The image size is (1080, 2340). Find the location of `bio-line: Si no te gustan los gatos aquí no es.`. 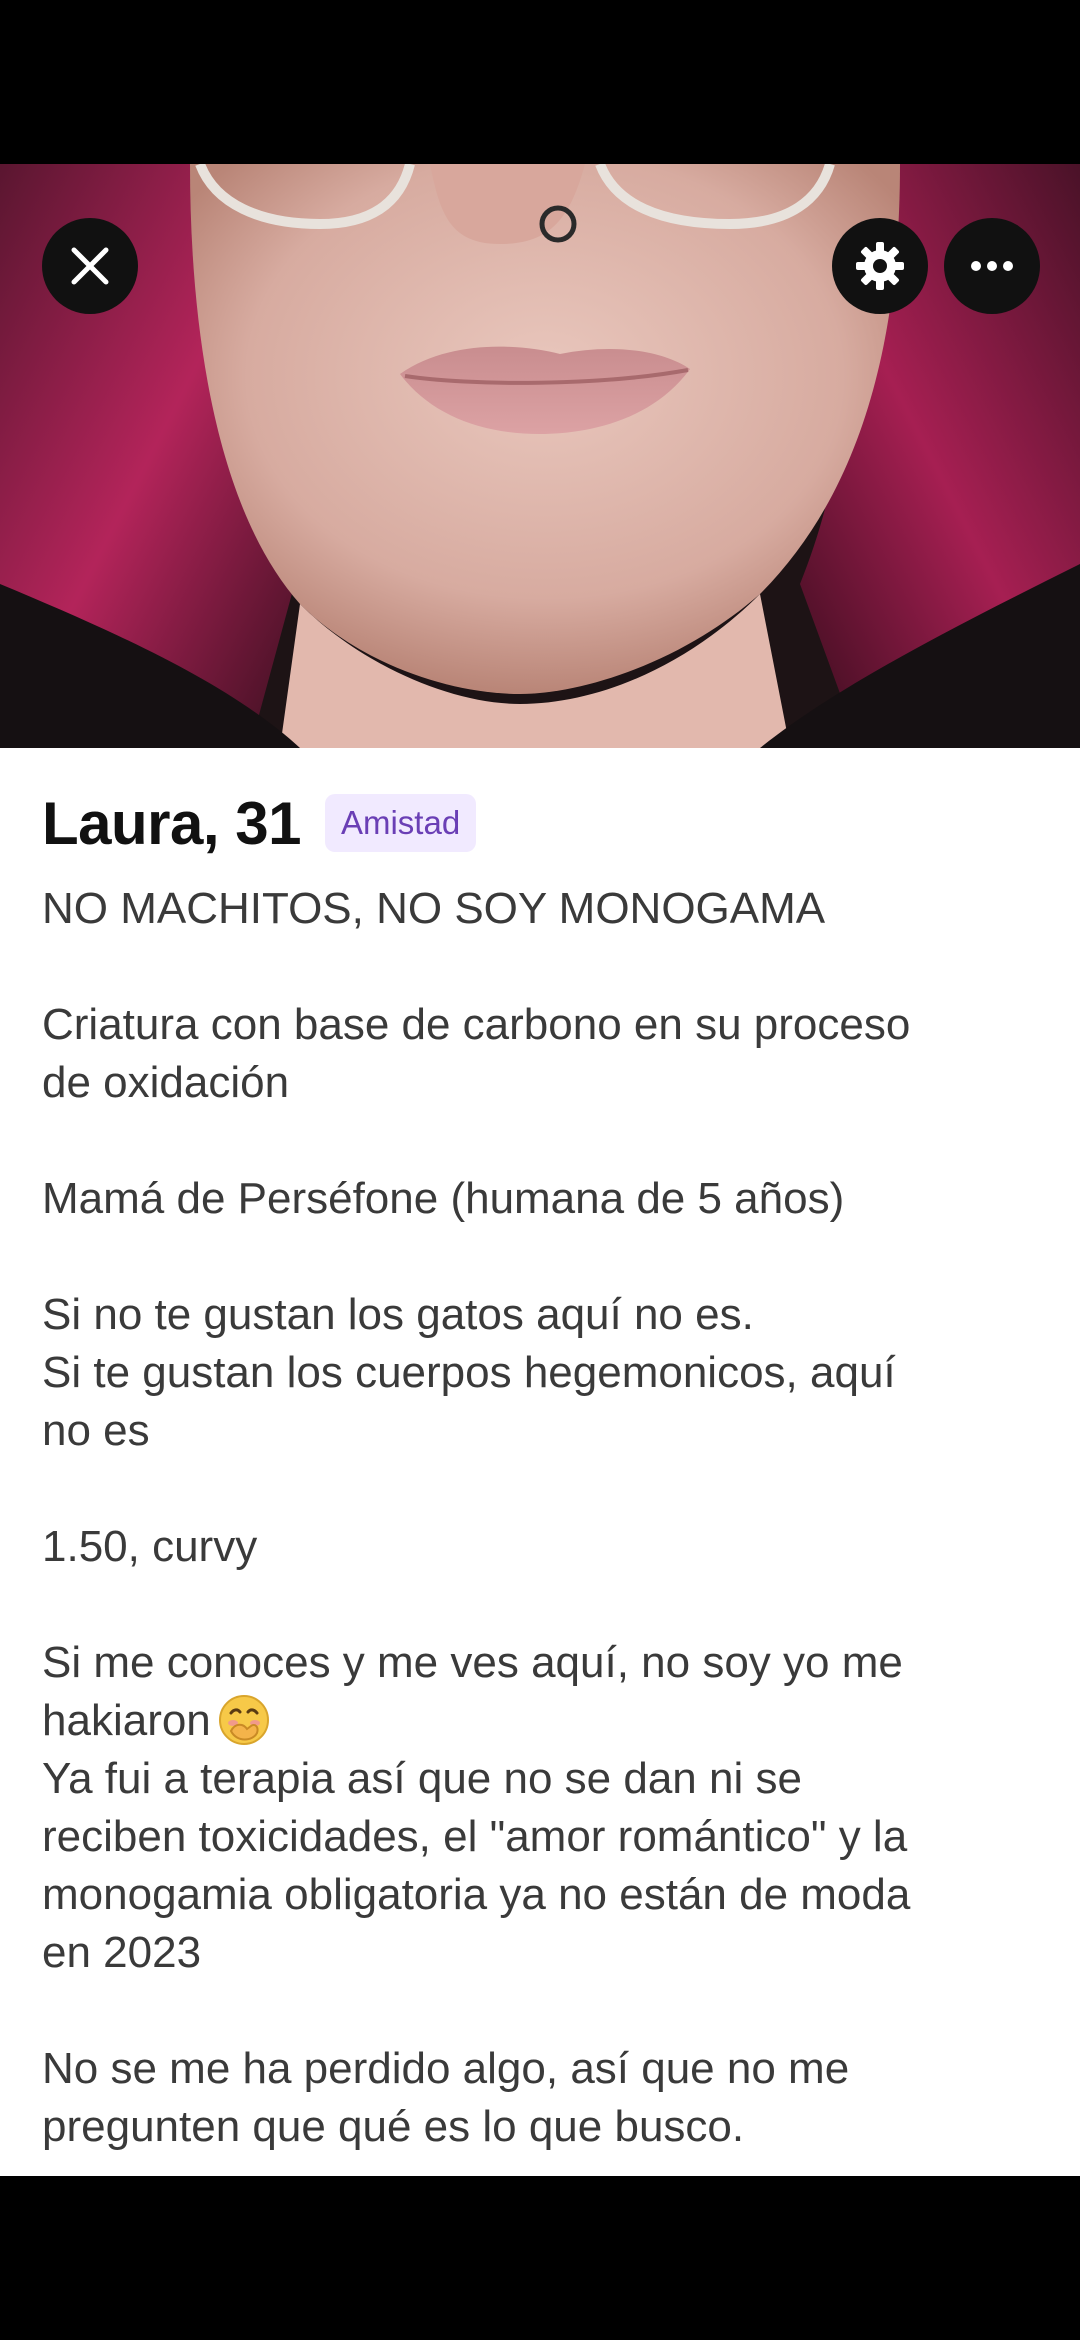

bio-line: Si no te gustan los gatos aquí no es. is located at coordinates (398, 1314).